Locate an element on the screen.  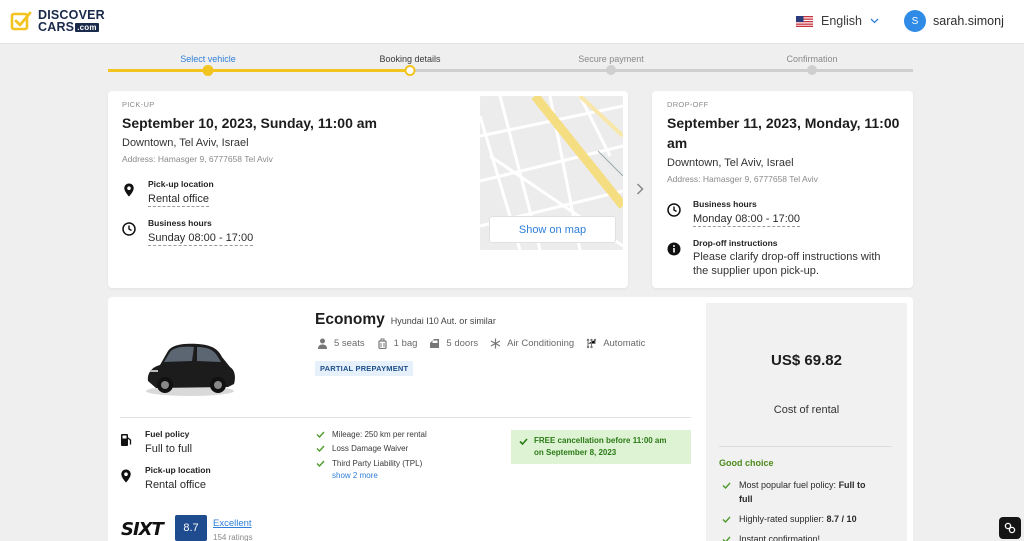
car-card-divider is located at coordinates (405, 417).